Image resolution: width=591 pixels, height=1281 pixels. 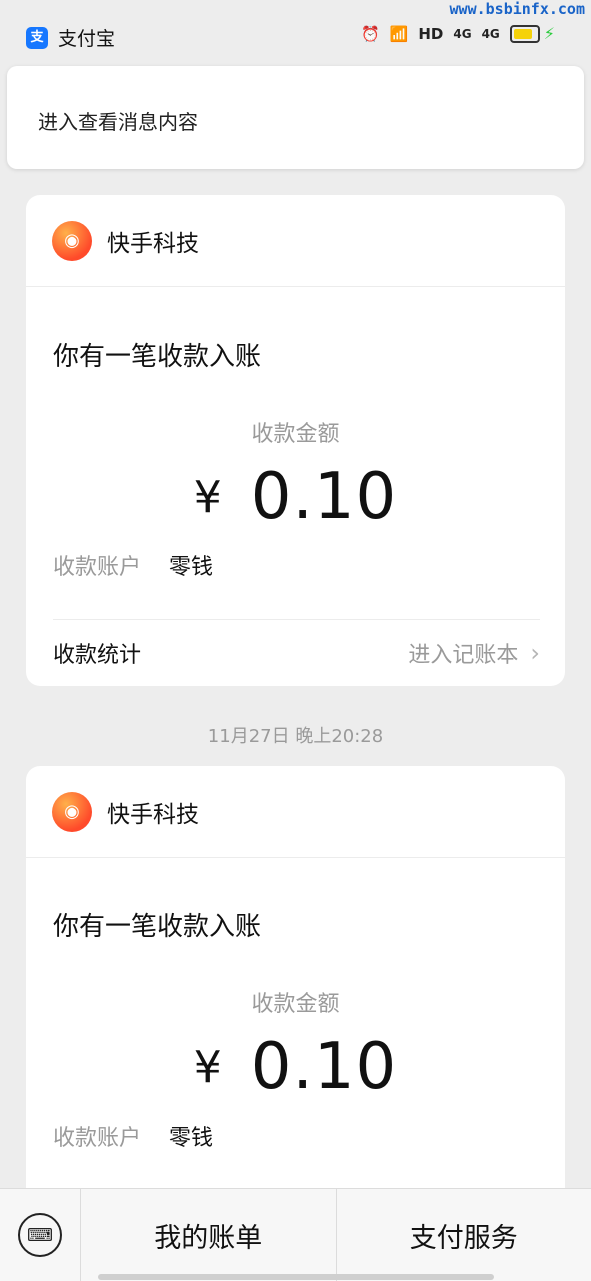 What do you see at coordinates (191, 1138) in the screenshot?
I see `account-value-2: 零钱` at bounding box center [191, 1138].